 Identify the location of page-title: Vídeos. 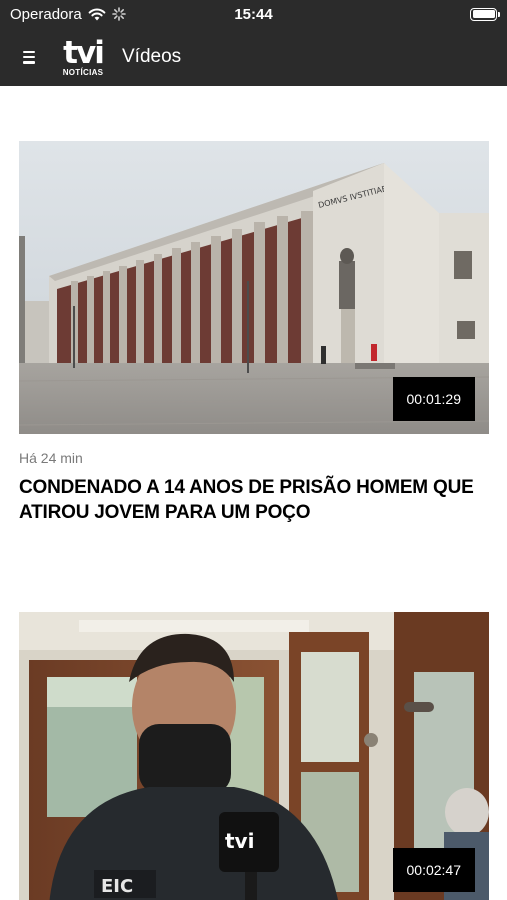
(152, 56).